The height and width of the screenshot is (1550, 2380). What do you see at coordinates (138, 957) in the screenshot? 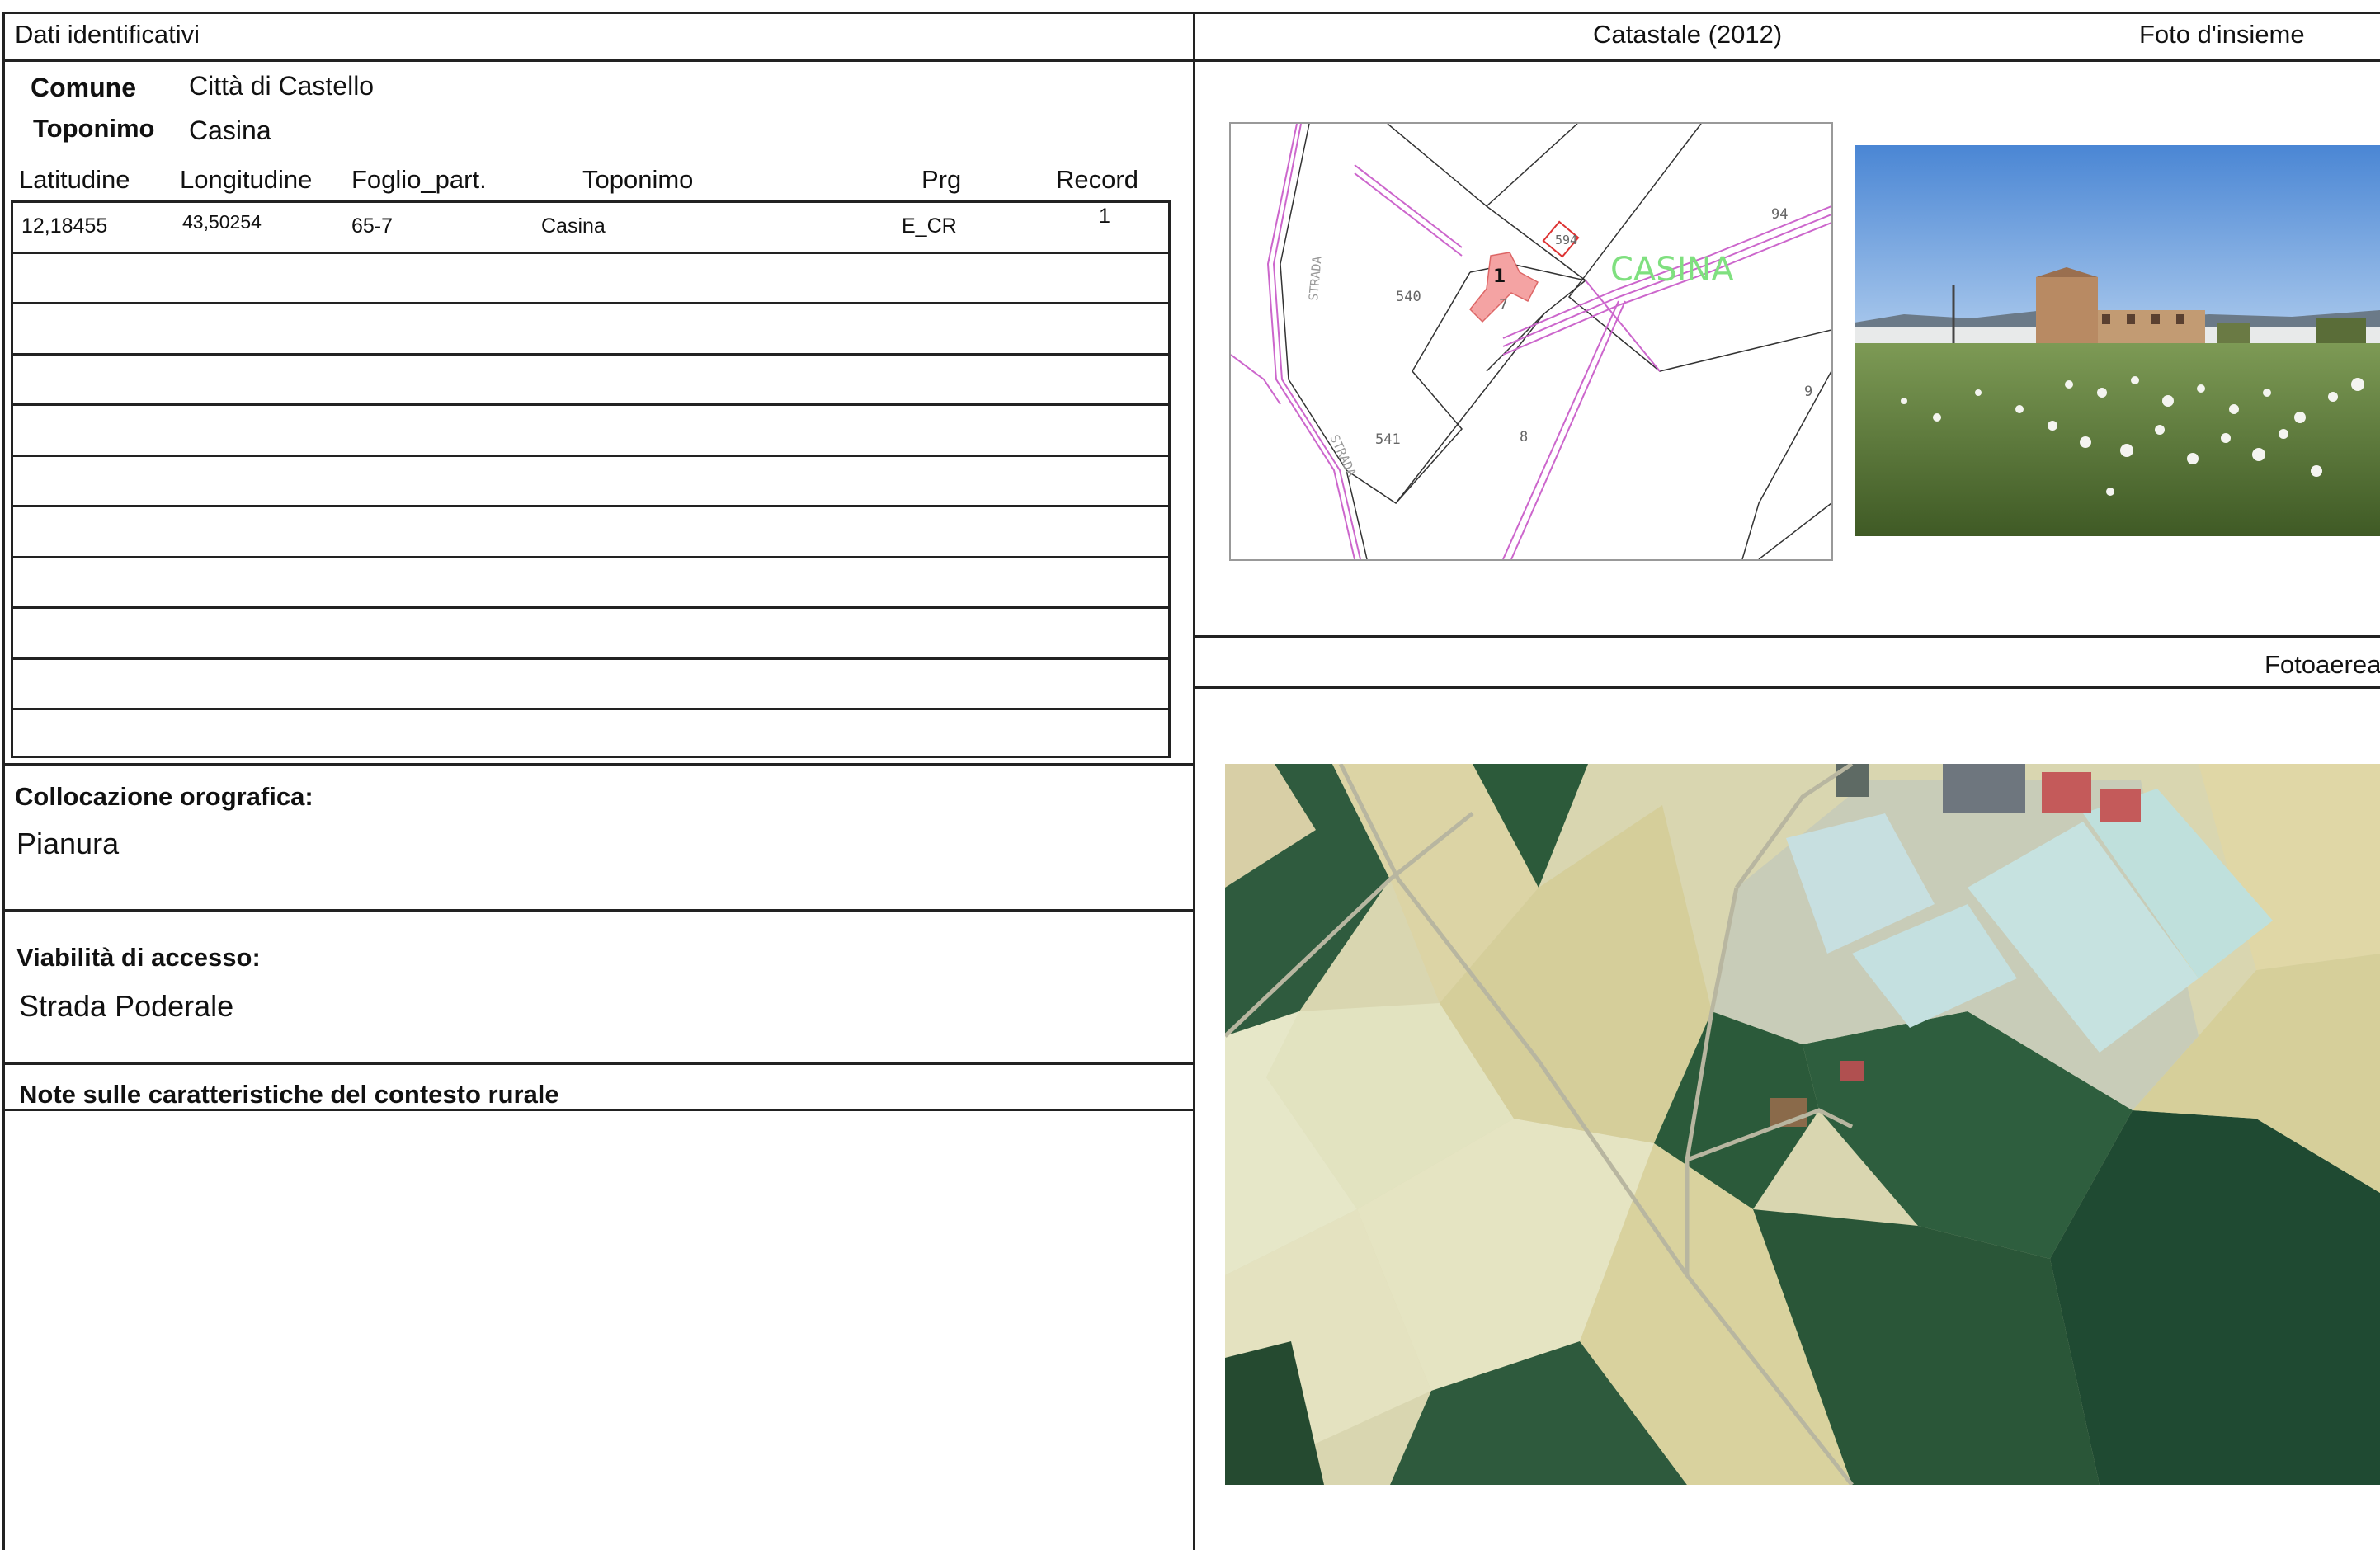
I see `viabilita-label: Viabilità di accesso:` at bounding box center [138, 957].